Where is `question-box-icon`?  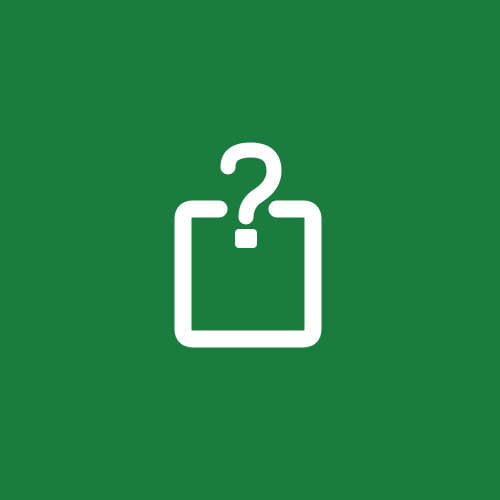
question-box-icon is located at coordinates (248, 245).